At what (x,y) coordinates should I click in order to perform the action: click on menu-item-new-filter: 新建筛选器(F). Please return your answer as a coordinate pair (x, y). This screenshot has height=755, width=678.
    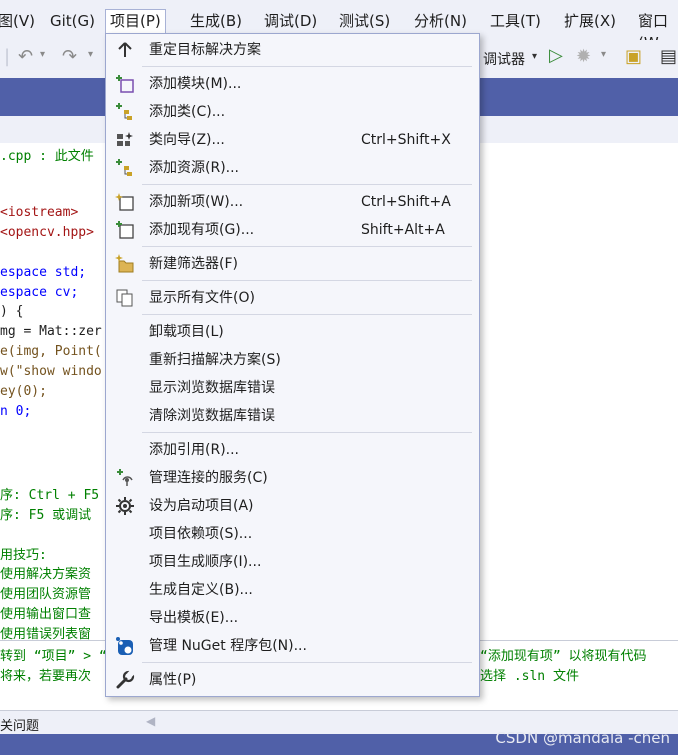
    Looking at the image, I should click on (292, 264).